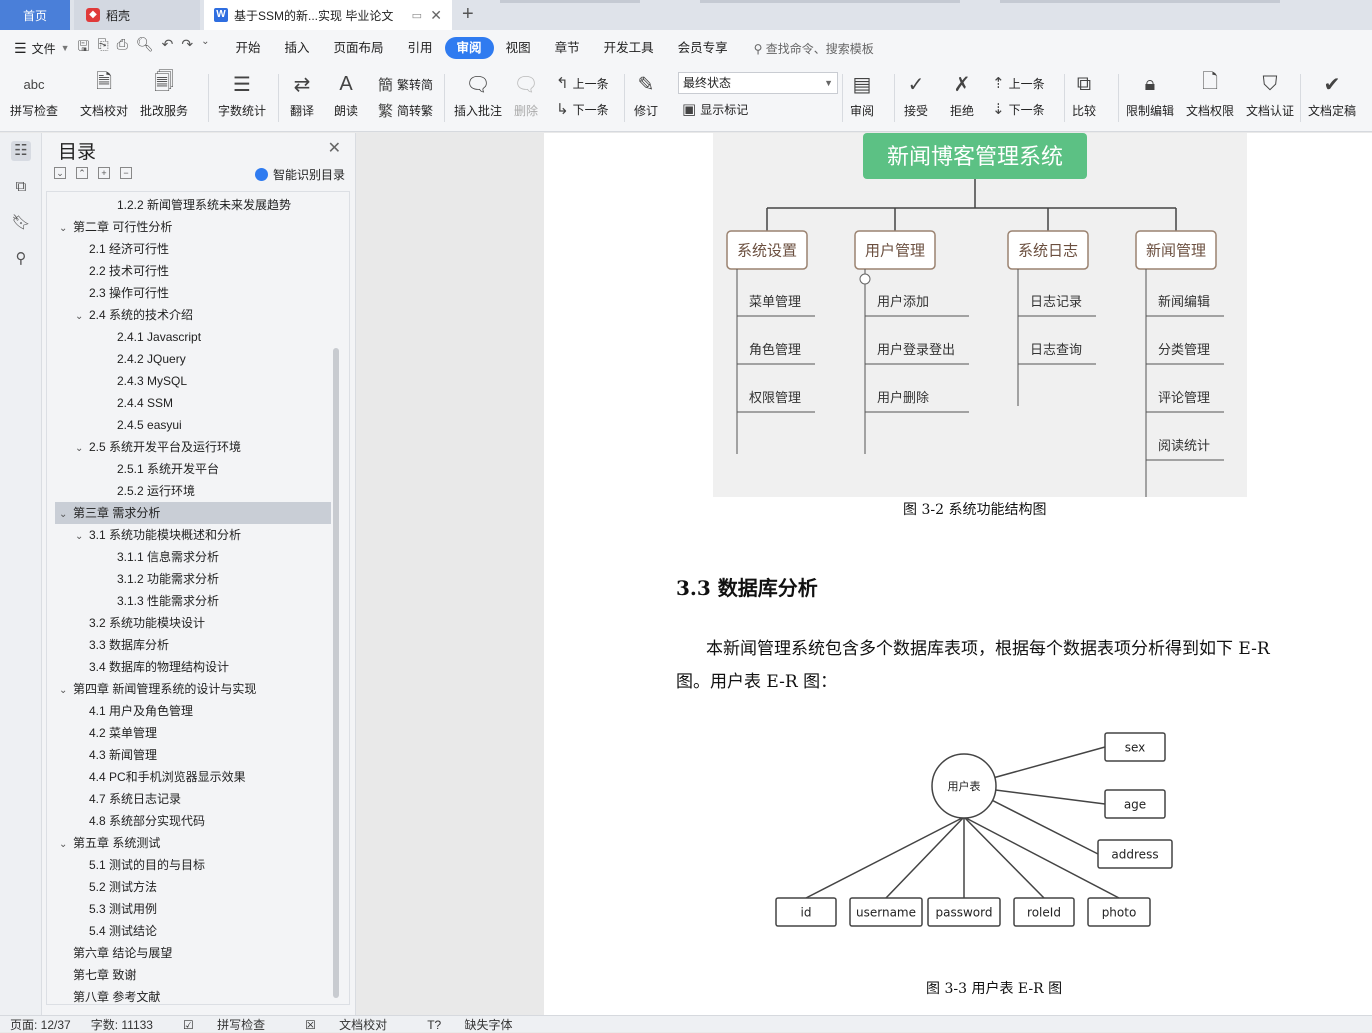  I want to click on remove-level-icon: −, so click(126, 173).